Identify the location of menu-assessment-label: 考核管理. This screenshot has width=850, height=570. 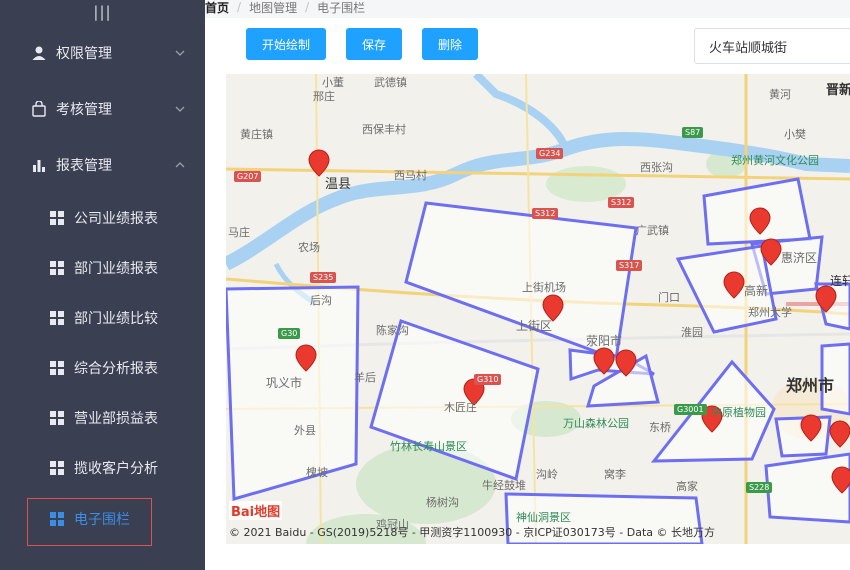
(84, 110).